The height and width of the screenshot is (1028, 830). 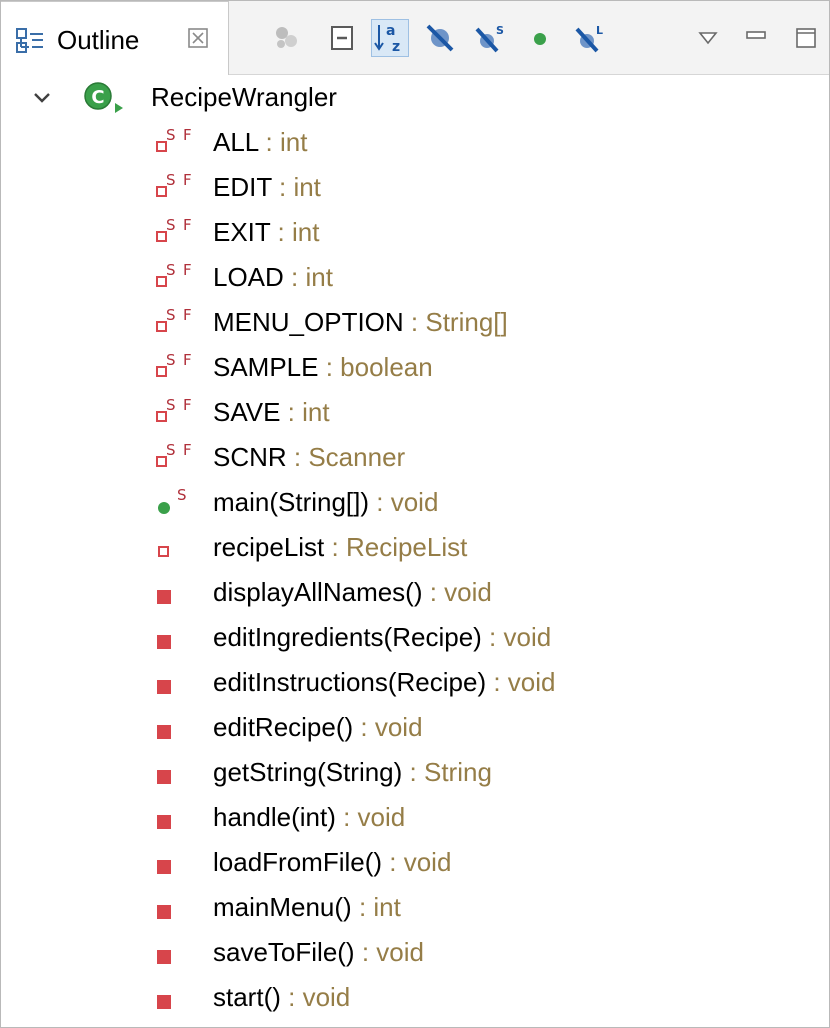 I want to click on tree-member-row: displayAllNames() : void, so click(x=411, y=592).